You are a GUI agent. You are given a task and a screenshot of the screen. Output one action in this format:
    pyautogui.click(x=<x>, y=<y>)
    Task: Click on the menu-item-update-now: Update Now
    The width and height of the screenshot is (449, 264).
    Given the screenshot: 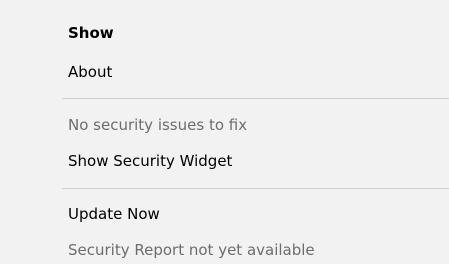 What is the action you would take?
    pyautogui.click(x=224, y=214)
    